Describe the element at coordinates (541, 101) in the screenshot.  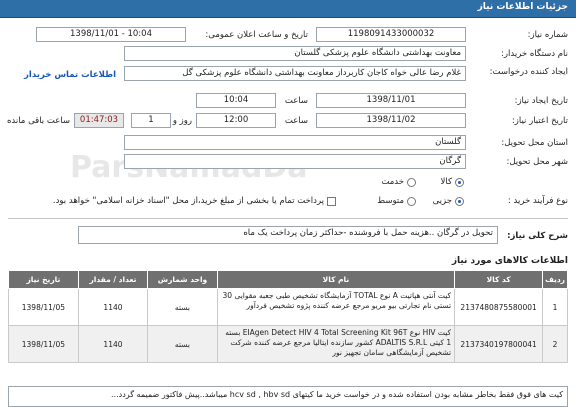
I see `created-date-label: تاریخ ایجاد نیاز:` at that location.